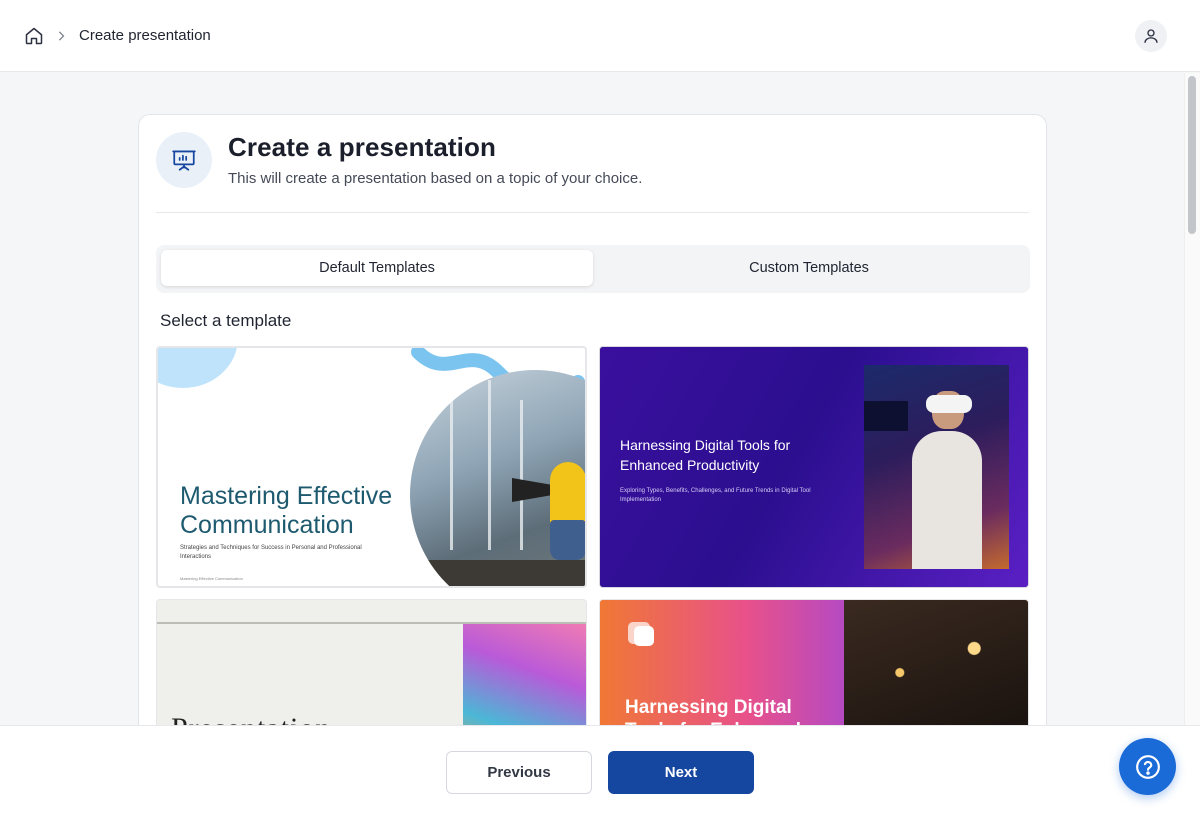 The height and width of the screenshot is (817, 1200). I want to click on bottom-action-bar: Previous Next, so click(600, 771).